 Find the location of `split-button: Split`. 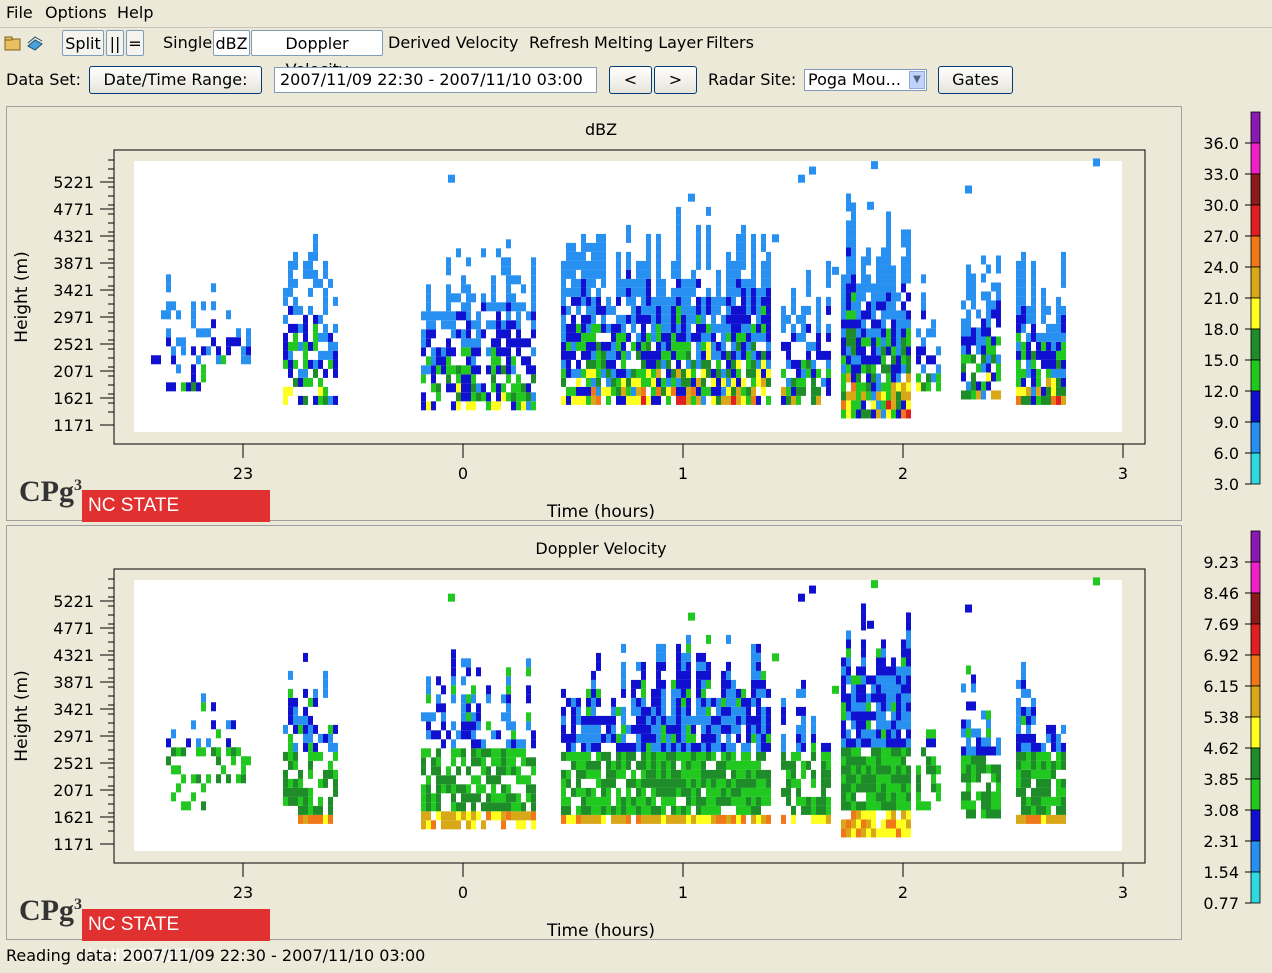

split-button: Split is located at coordinates (83, 43).